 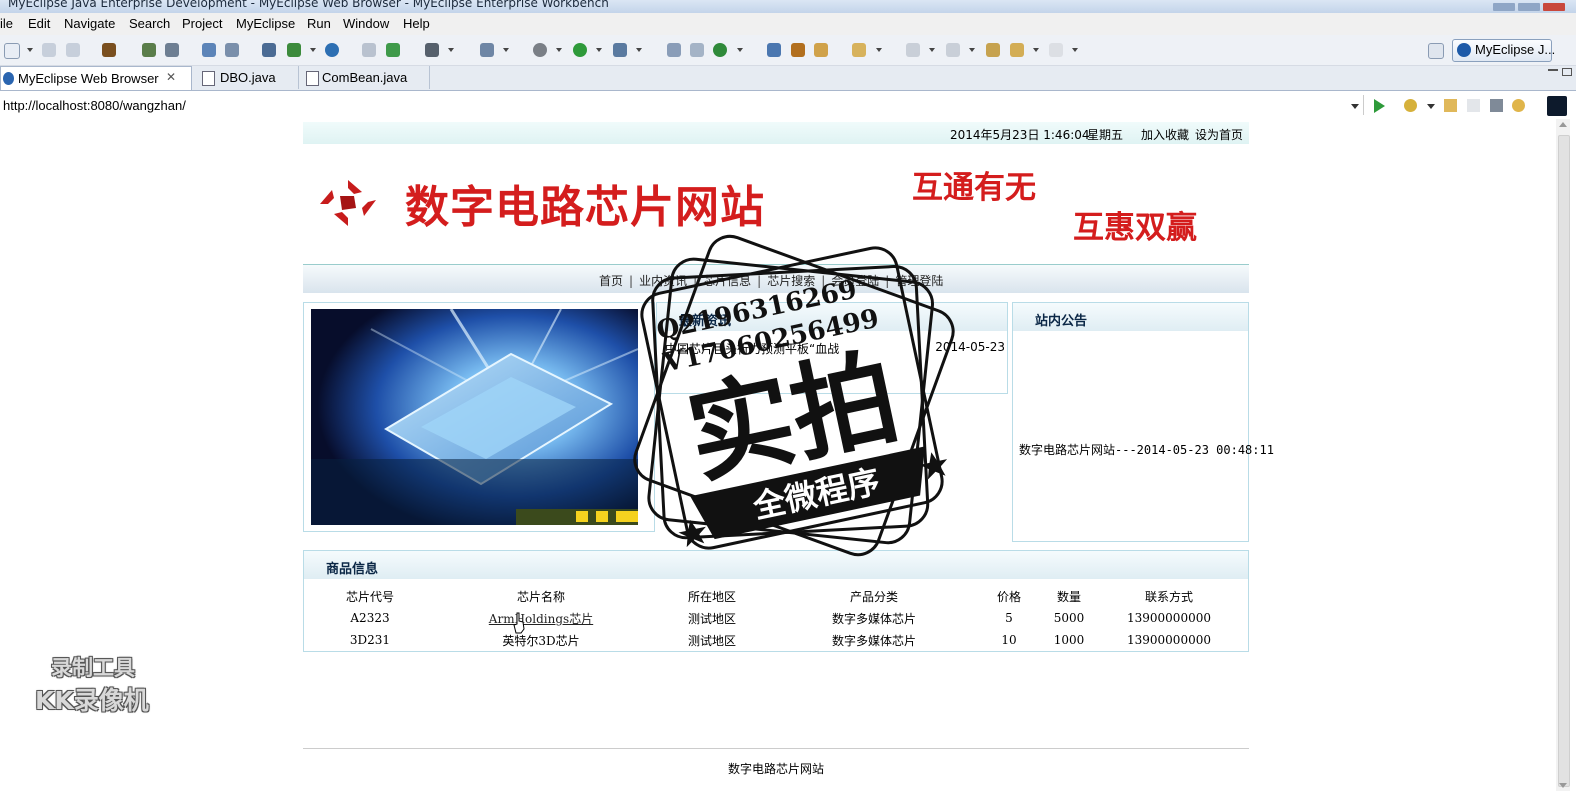 I want to click on col-contact: 联系方式, so click(x=1168, y=596).